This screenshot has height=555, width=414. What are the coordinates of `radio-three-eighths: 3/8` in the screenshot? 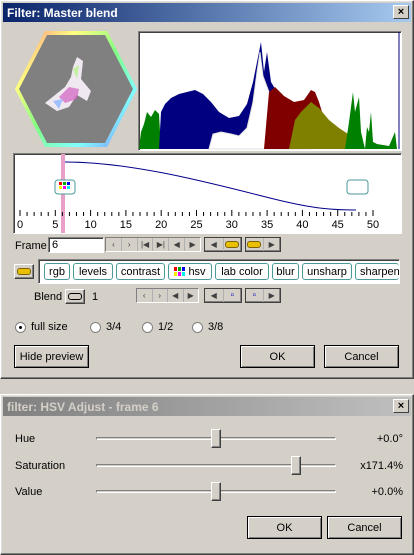 It's located at (207, 327).